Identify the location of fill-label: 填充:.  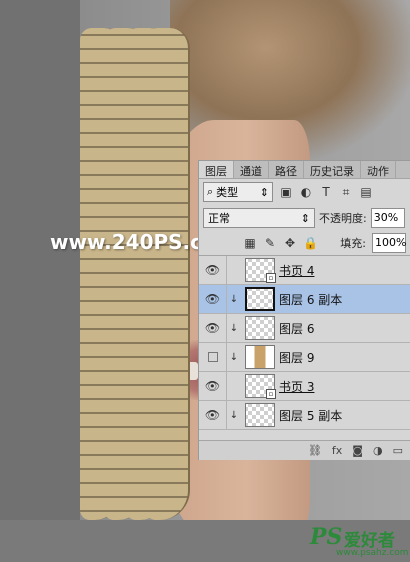
(353, 243).